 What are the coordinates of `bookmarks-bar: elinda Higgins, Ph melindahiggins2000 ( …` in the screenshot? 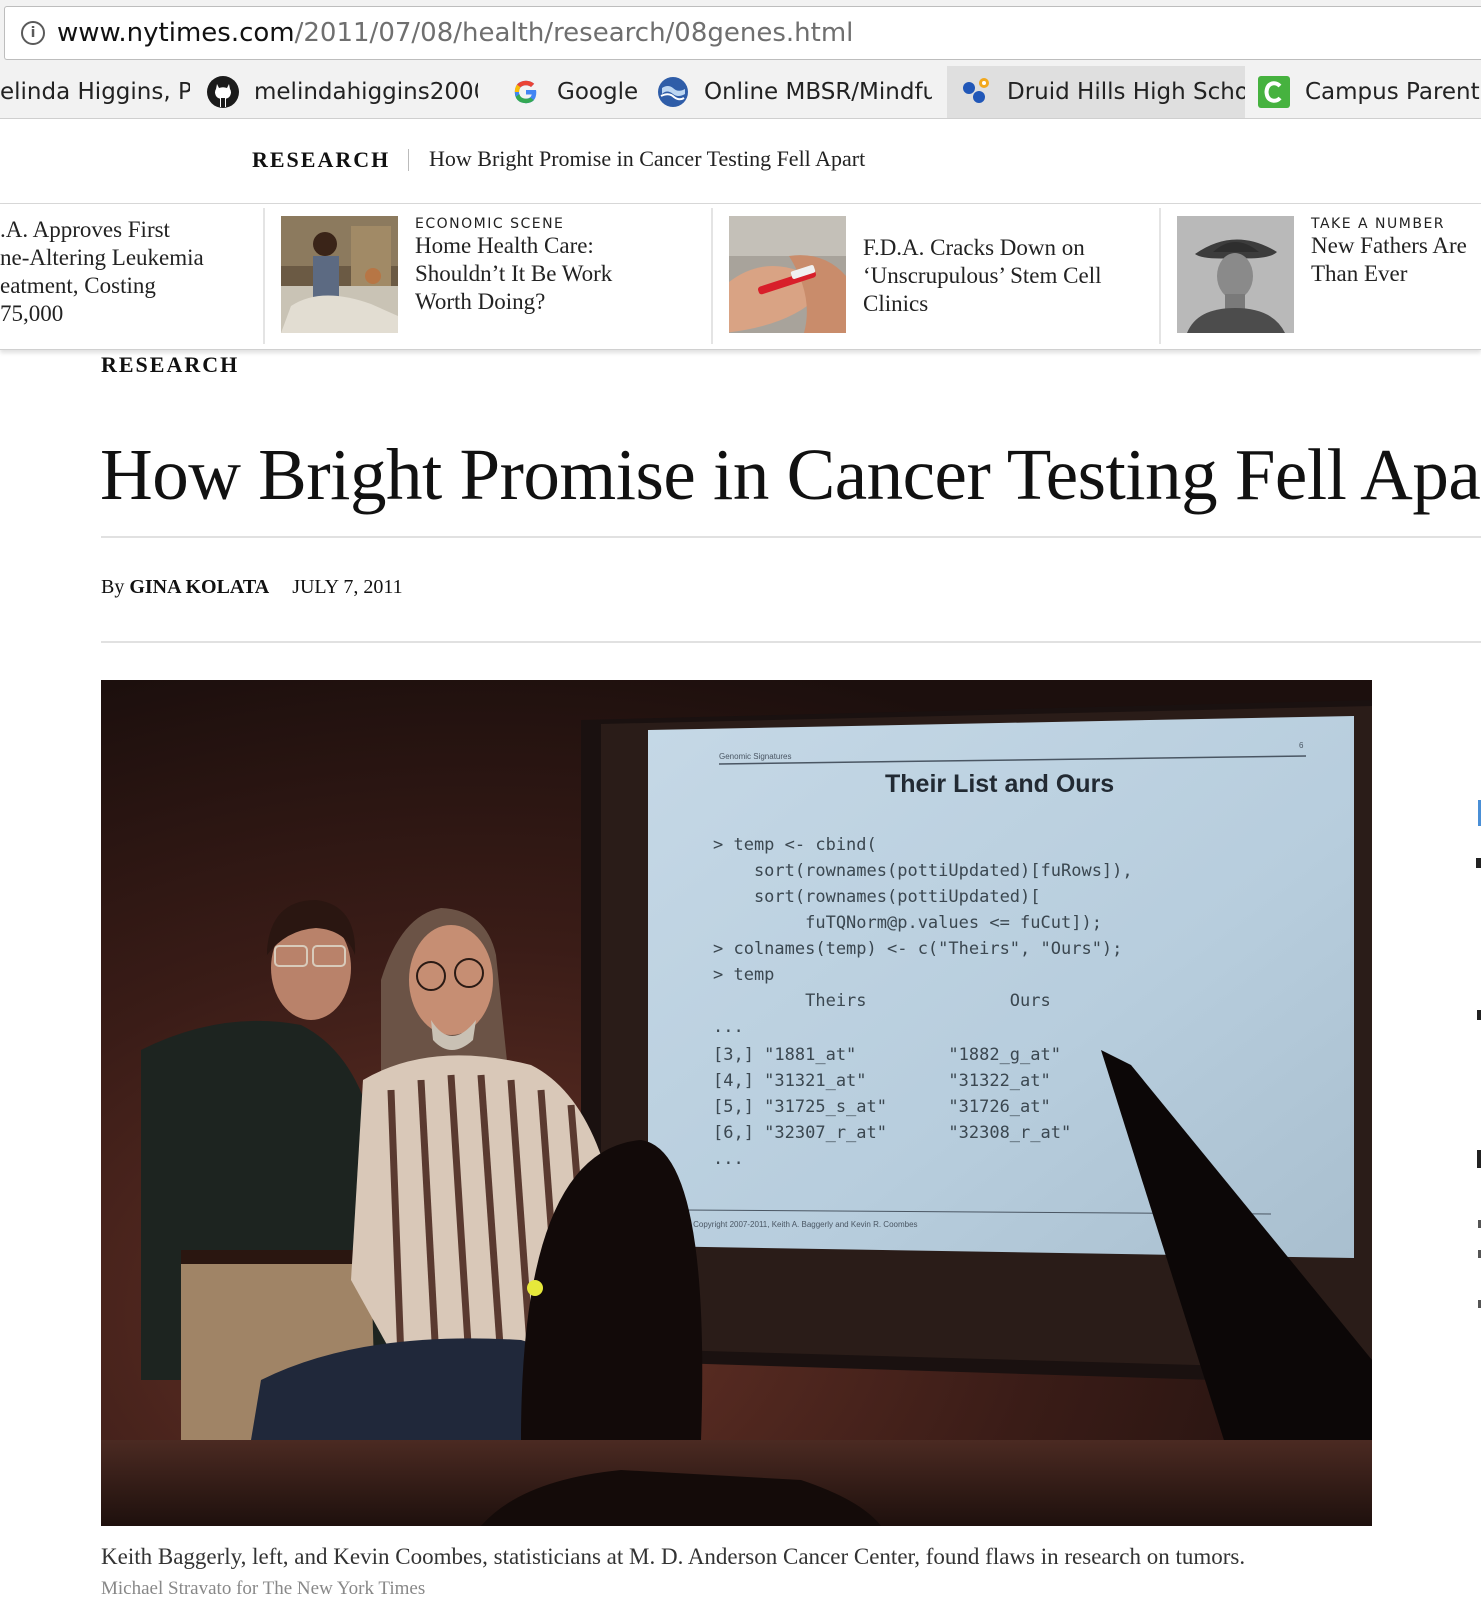 It's located at (740, 92).